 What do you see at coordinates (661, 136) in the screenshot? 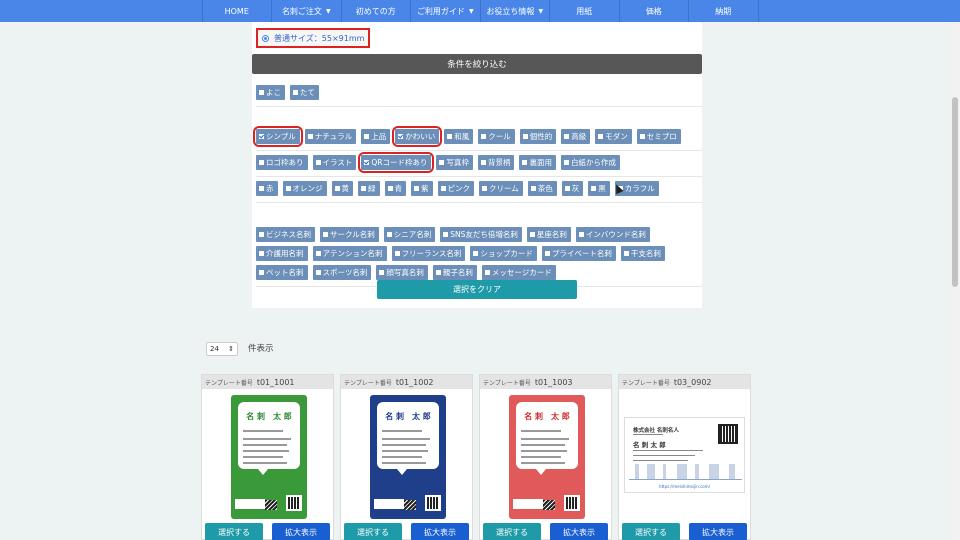
I see `filter-chip-label: セミプロ` at bounding box center [661, 136].